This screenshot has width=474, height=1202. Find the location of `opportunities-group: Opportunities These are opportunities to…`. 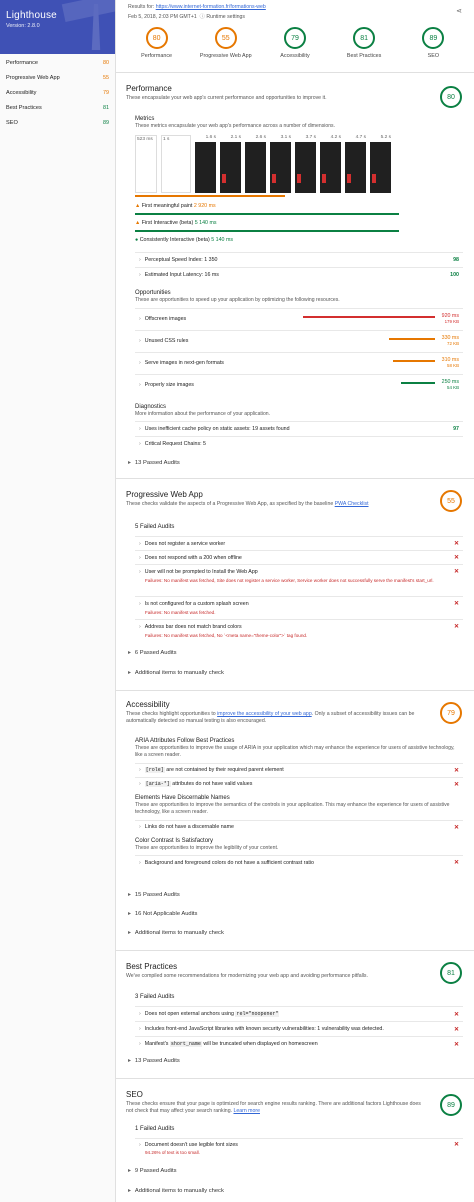

opportunities-group: Opportunities These are opportunities to… is located at coordinates (299, 343).